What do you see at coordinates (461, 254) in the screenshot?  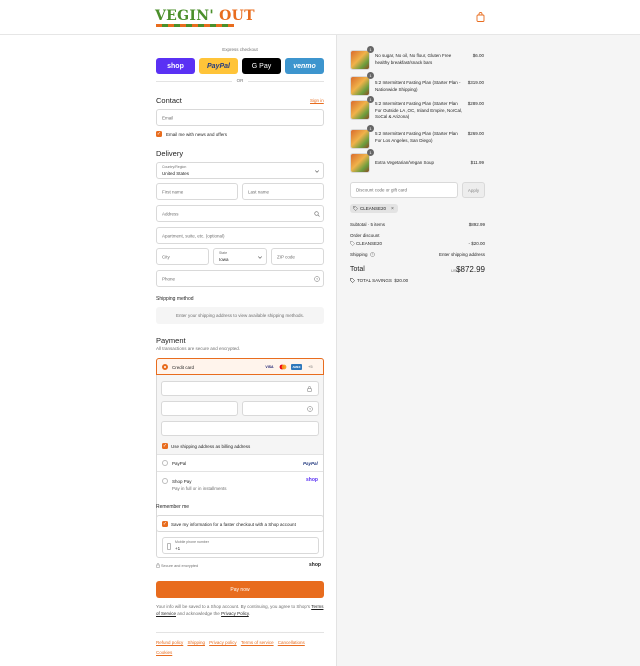 I see `shipping-value: Enter shipping address` at bounding box center [461, 254].